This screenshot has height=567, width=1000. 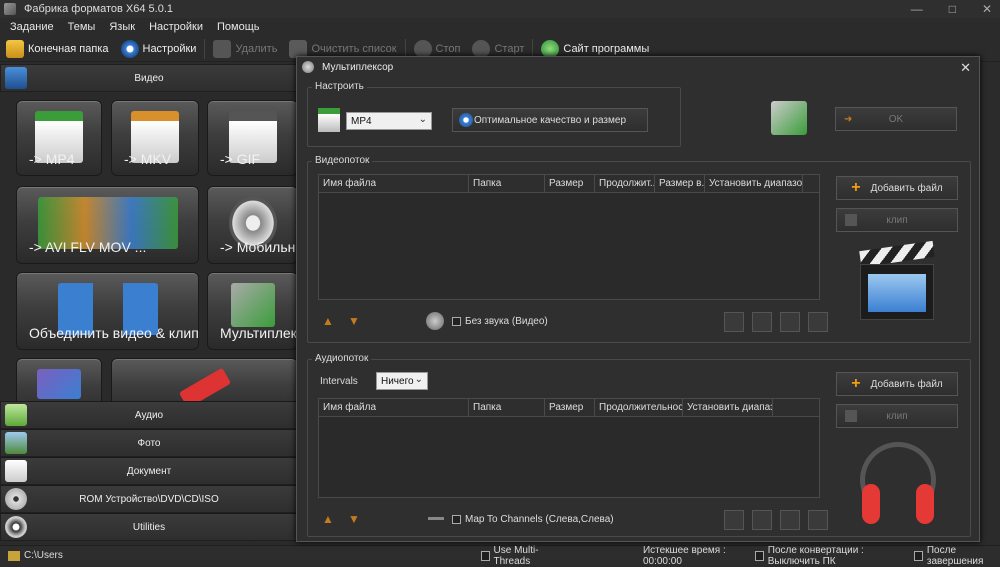 What do you see at coordinates (897, 220) in the screenshot?
I see `video-clip-button: клип` at bounding box center [897, 220].